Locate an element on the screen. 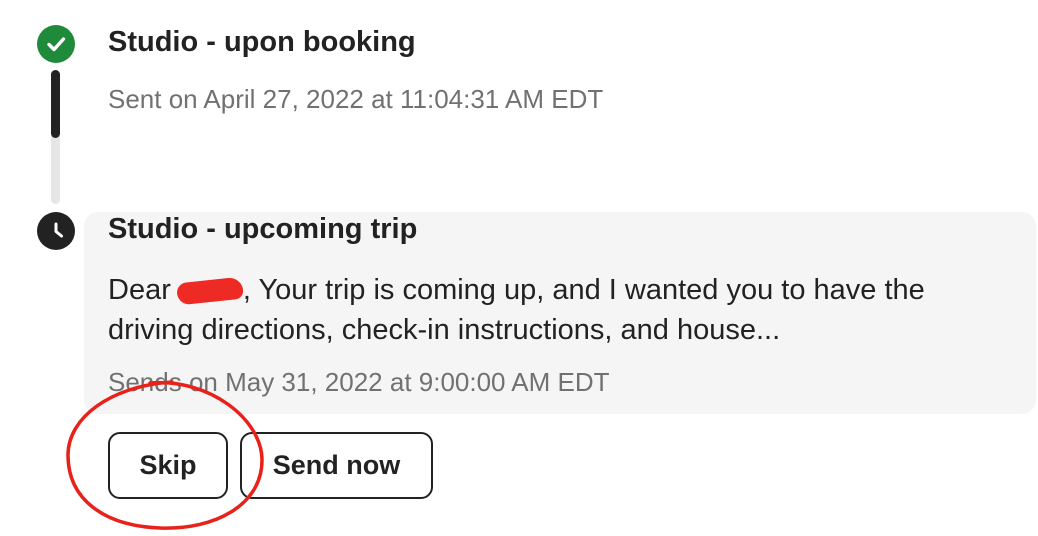 The width and height of the screenshot is (1038, 536). preview-greeting: Dear is located at coordinates (139, 290).